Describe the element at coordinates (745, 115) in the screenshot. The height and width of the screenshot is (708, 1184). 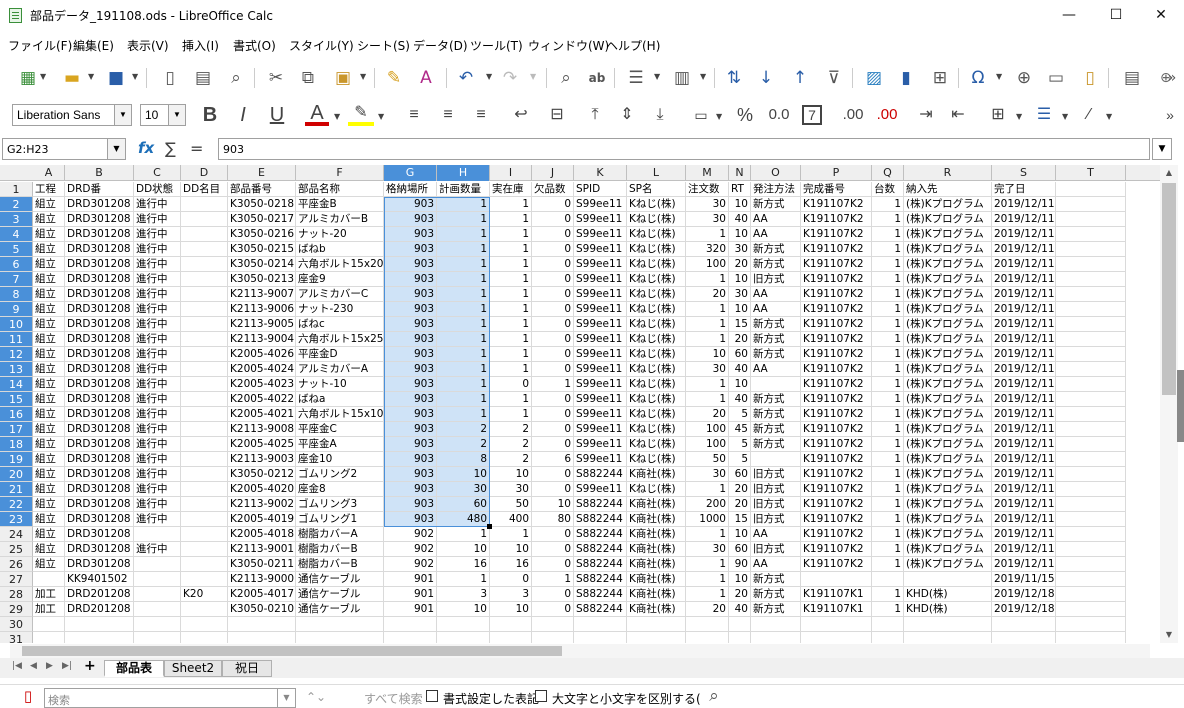
I see `percent-format-button: %` at that location.